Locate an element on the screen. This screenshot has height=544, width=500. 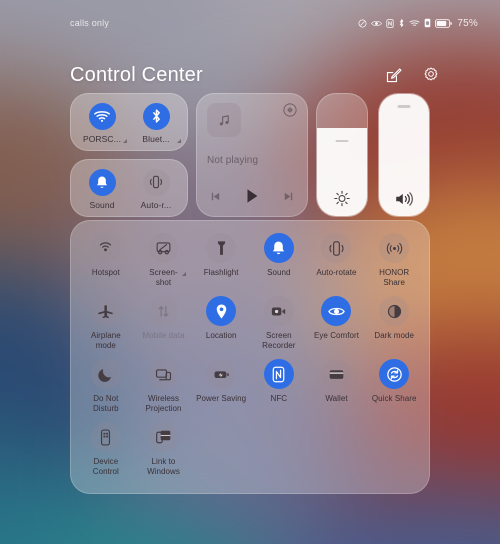
battery-icon is located at coordinates (444, 23).